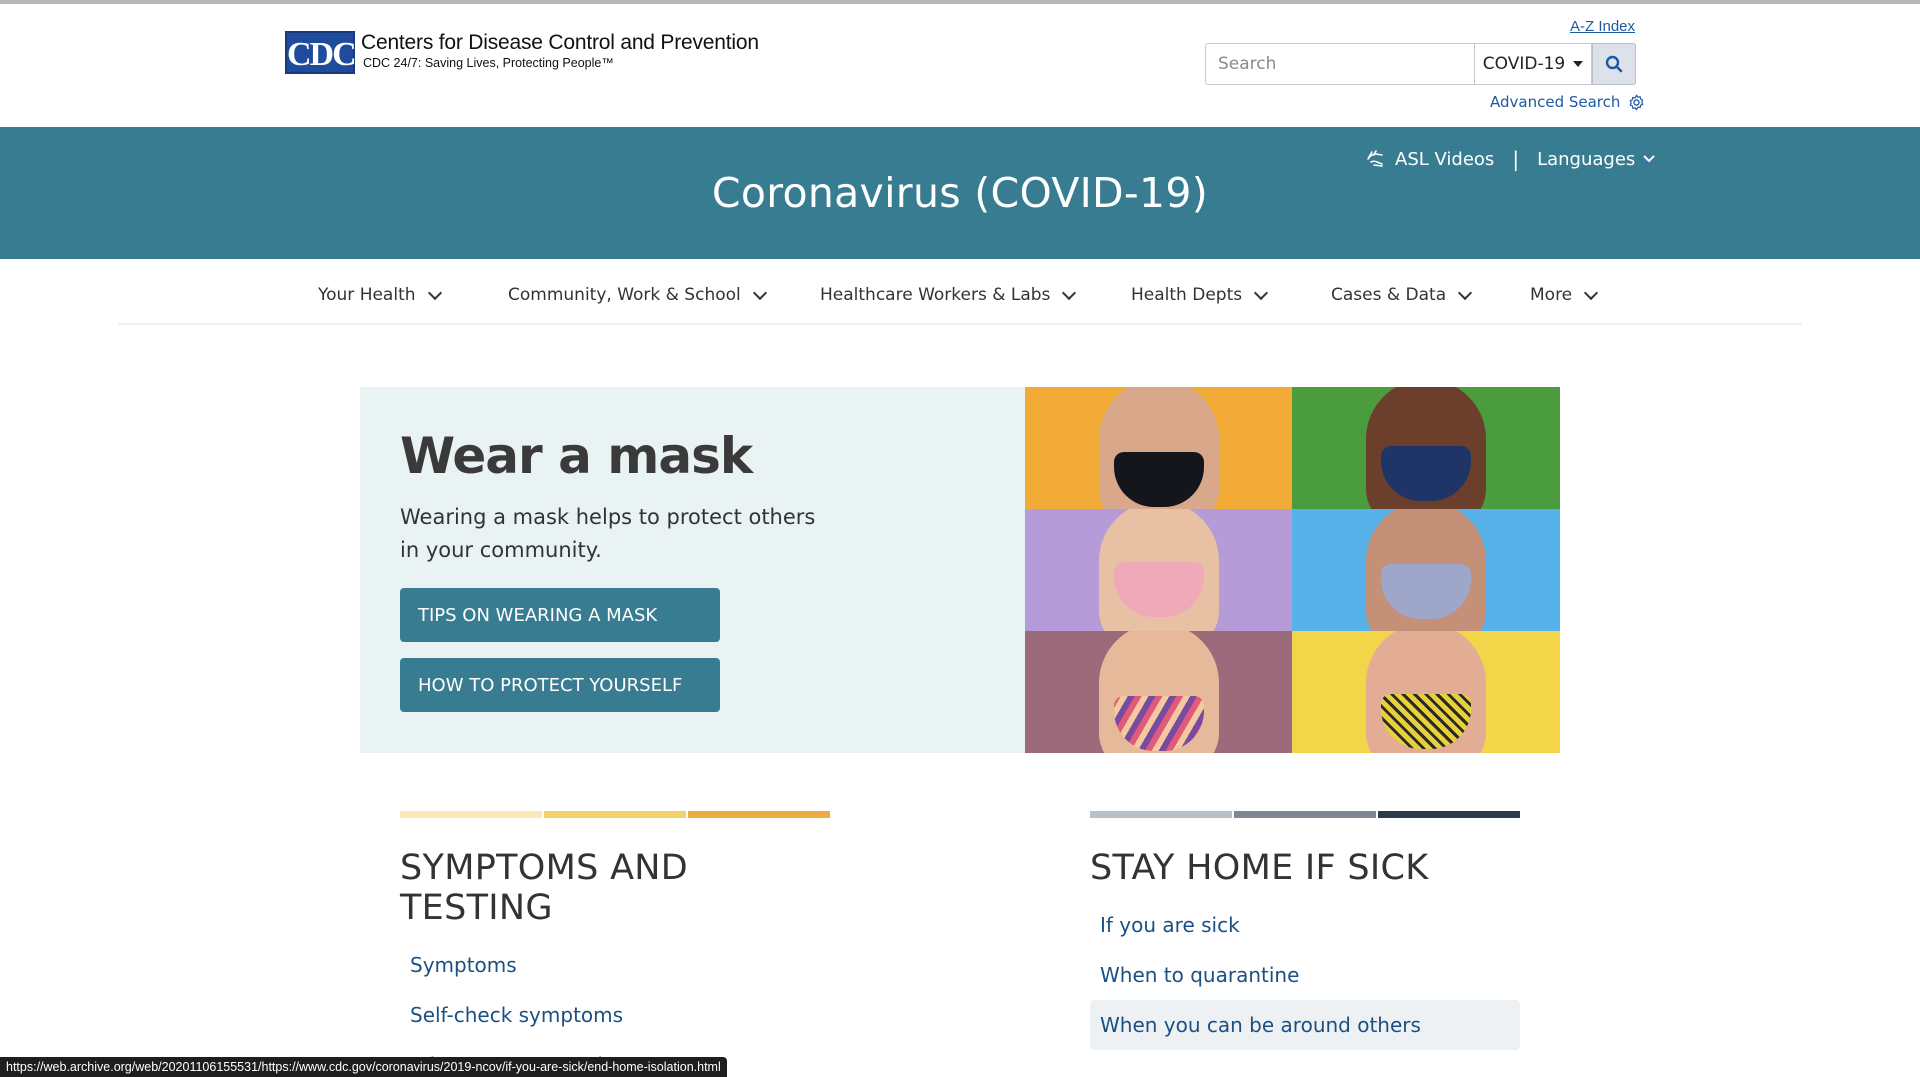 Image resolution: width=1920 pixels, height=1077 pixels. Describe the element at coordinates (1389, 295) in the screenshot. I see `nav-item-label: Cases & Data` at that location.